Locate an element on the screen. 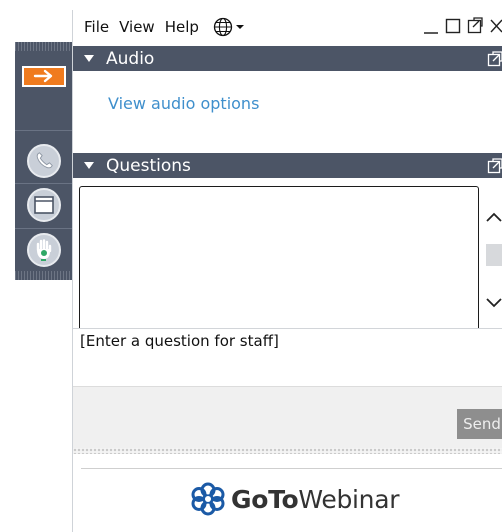  language-menu-button is located at coordinates (229, 27).